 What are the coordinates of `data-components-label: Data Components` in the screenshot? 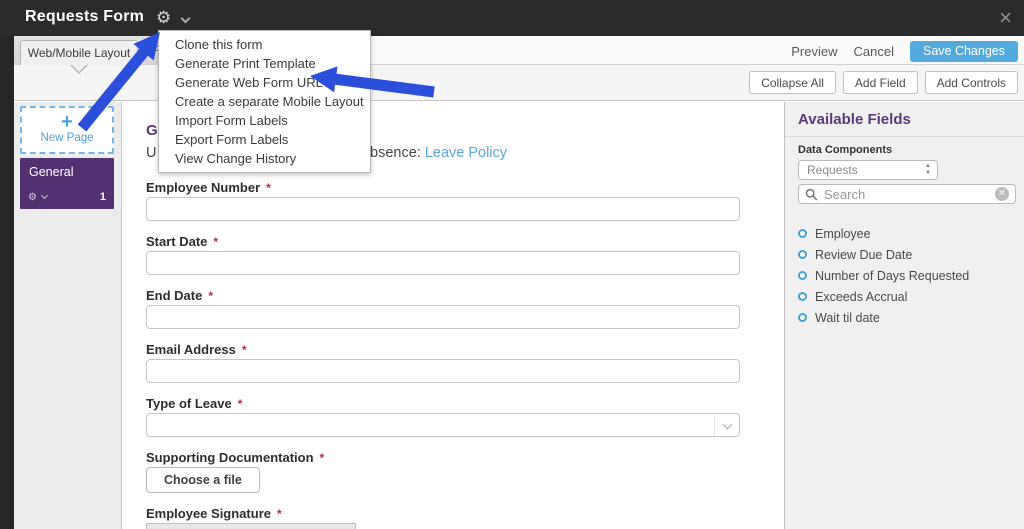 It's located at (845, 150).